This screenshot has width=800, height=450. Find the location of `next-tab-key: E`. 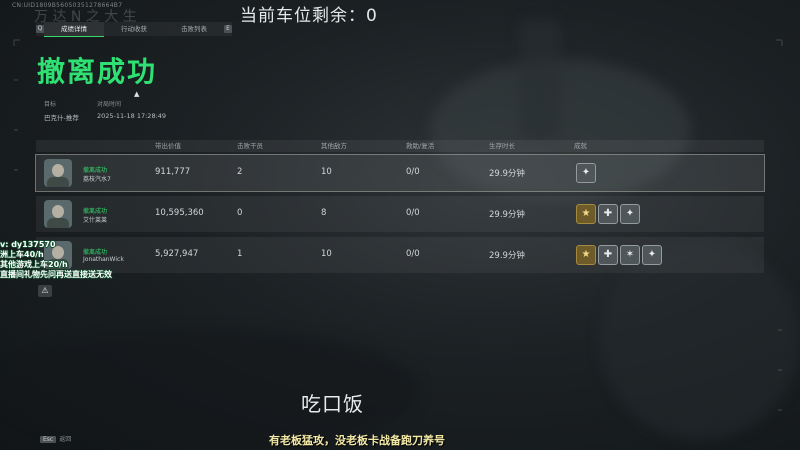

next-tab-key: E is located at coordinates (228, 29).